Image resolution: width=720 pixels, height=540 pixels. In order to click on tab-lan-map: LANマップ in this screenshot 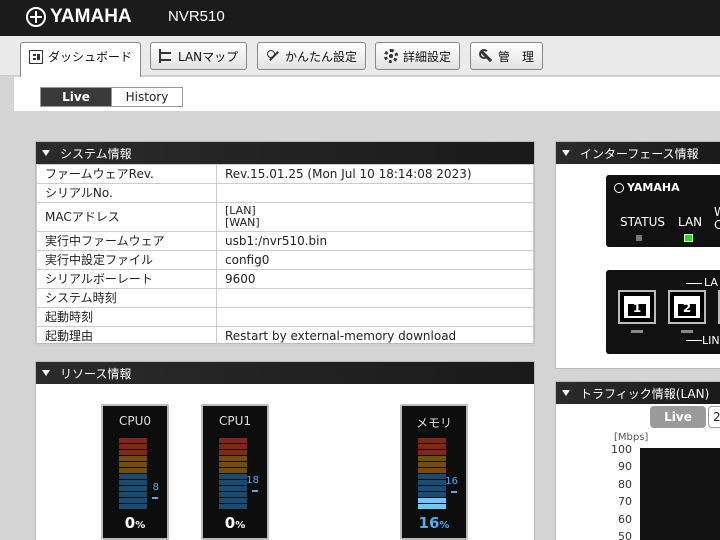, I will do `click(199, 56)`.